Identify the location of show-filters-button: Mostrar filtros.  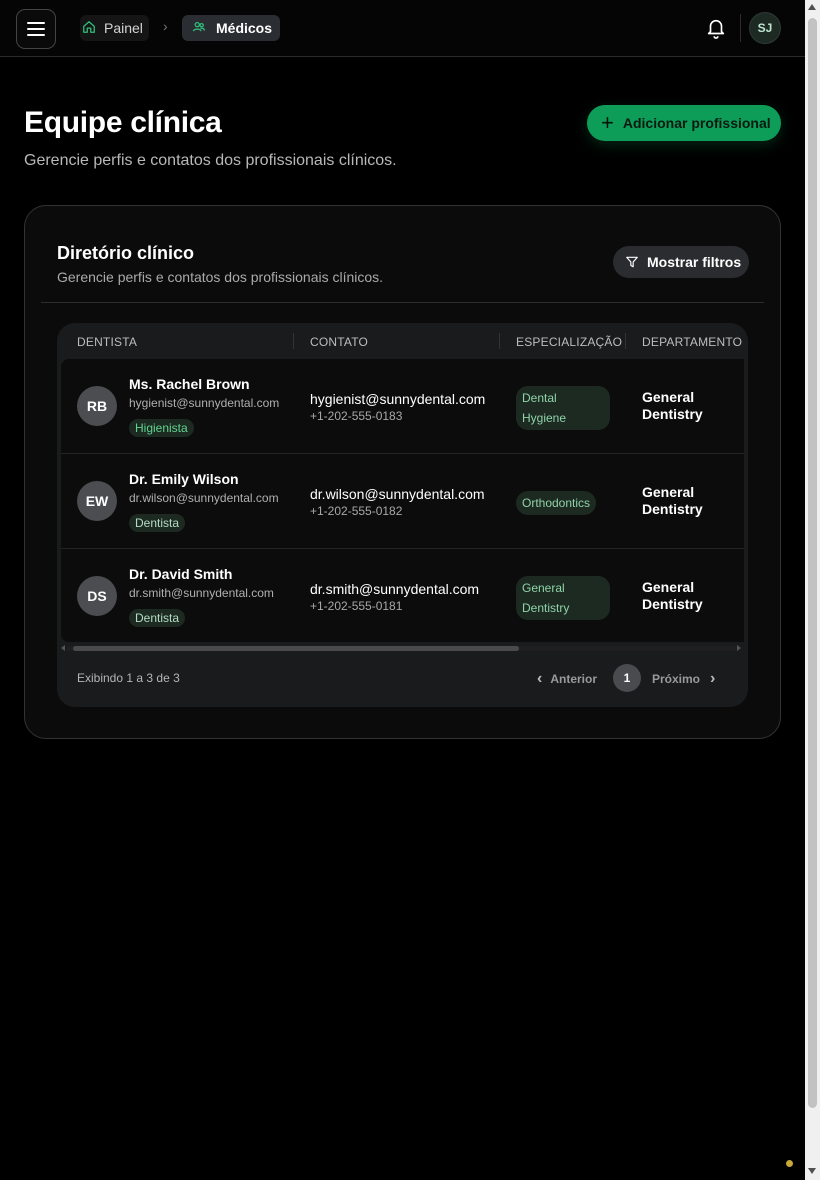
(681, 262).